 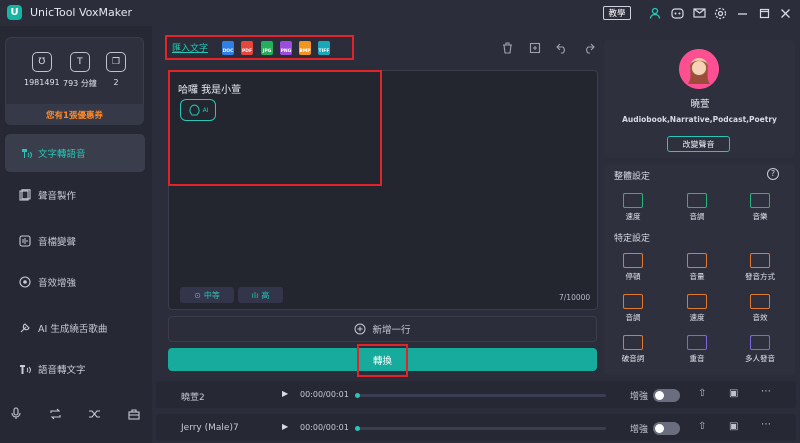 What do you see at coordinates (700, 104) in the screenshot?
I see `voice-name: 曉萱` at bounding box center [700, 104].